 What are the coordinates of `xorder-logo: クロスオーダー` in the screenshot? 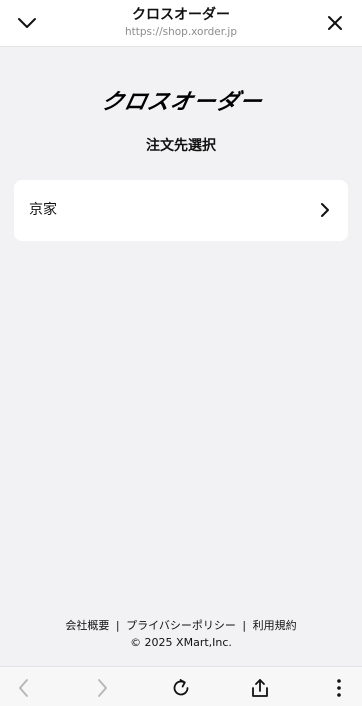 It's located at (181, 101).